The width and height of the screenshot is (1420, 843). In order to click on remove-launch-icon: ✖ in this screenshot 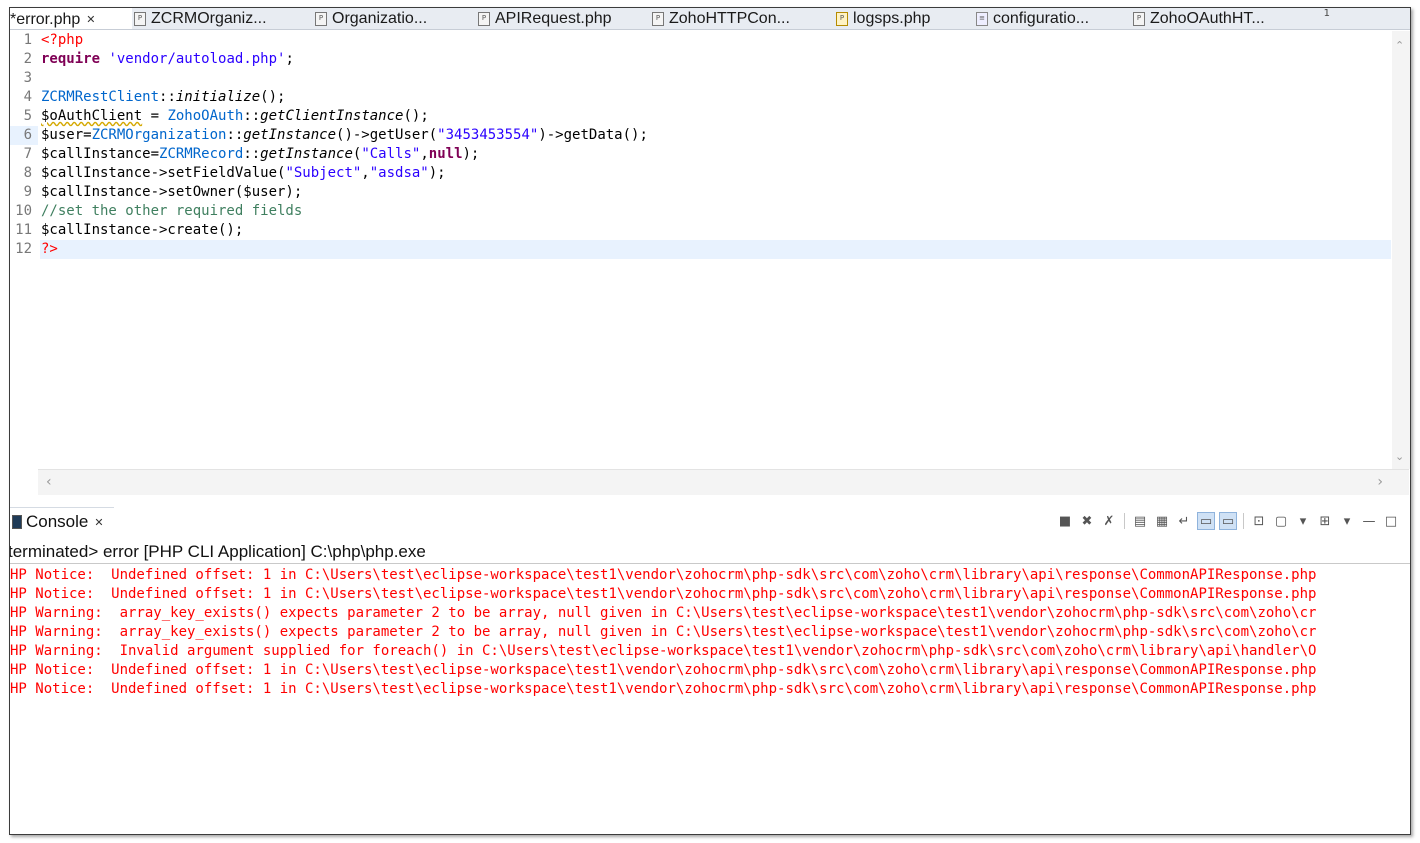, I will do `click(1087, 521)`.